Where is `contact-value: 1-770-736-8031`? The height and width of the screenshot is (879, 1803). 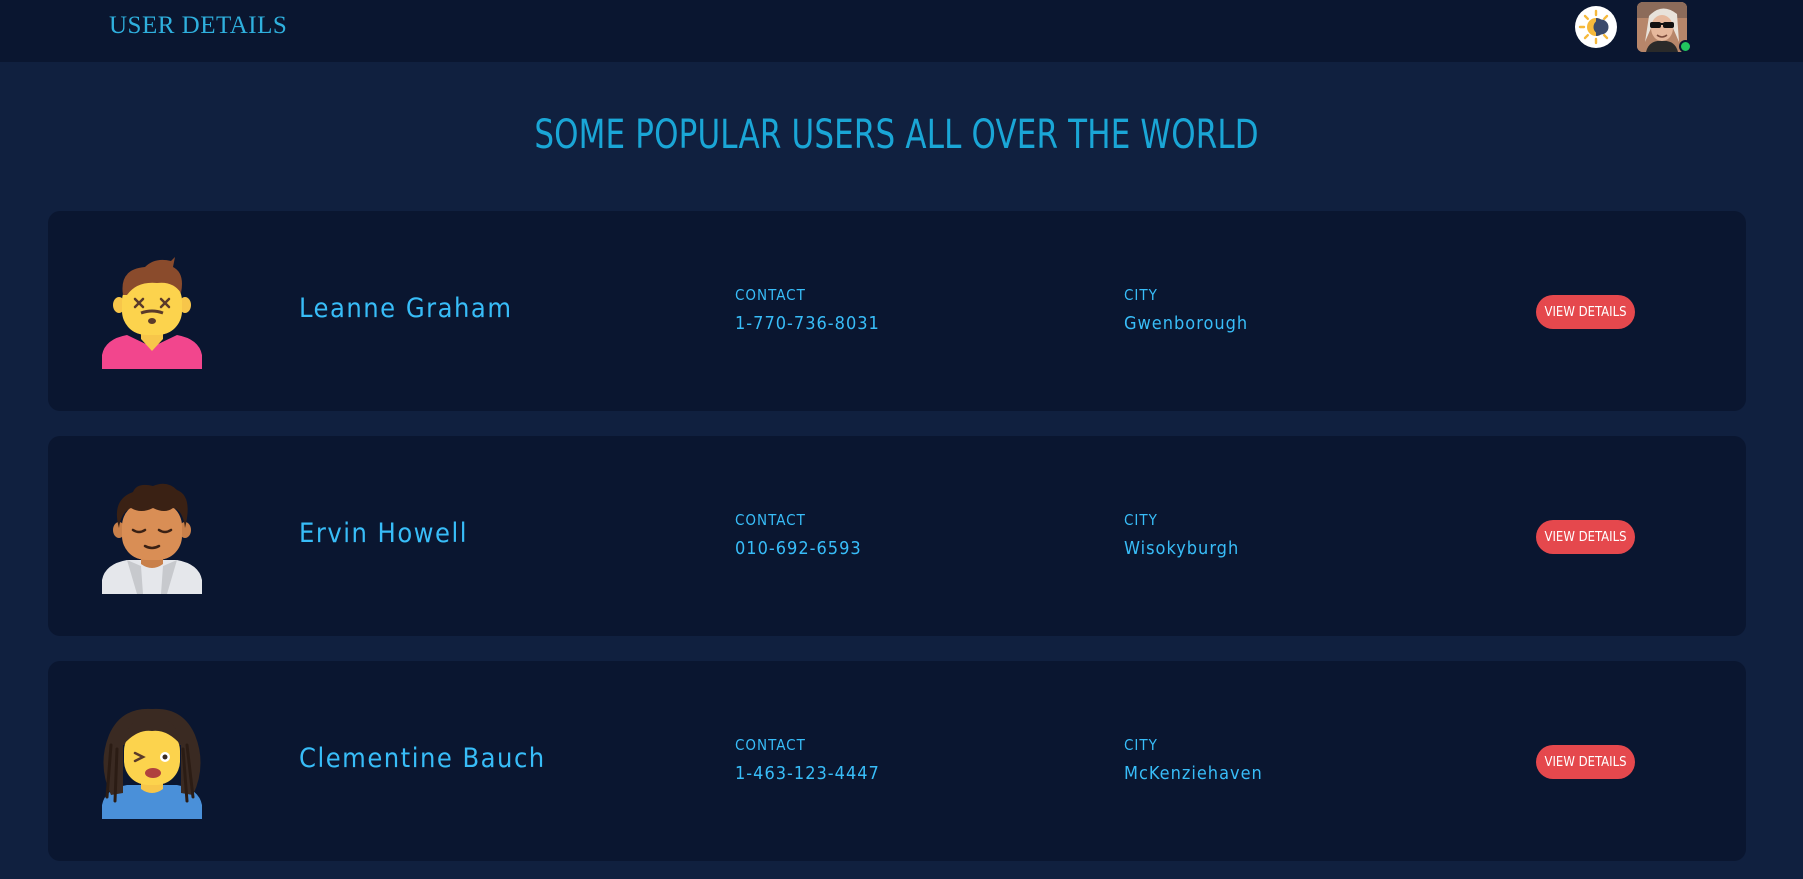 contact-value: 1-770-736-8031 is located at coordinates (807, 323).